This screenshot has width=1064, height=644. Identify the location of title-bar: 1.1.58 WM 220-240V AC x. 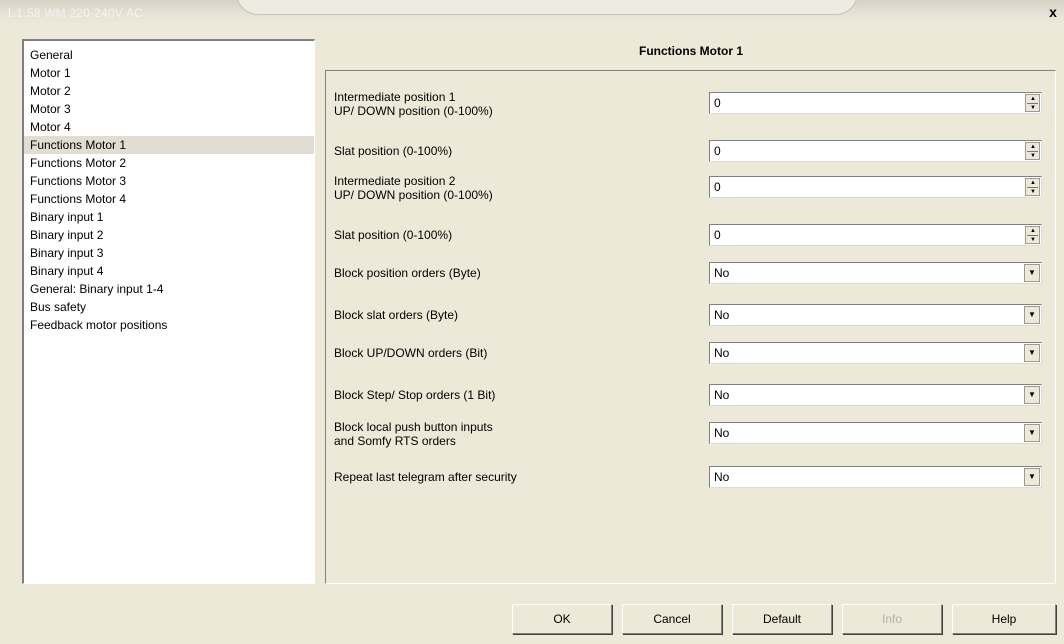
(532, 12).